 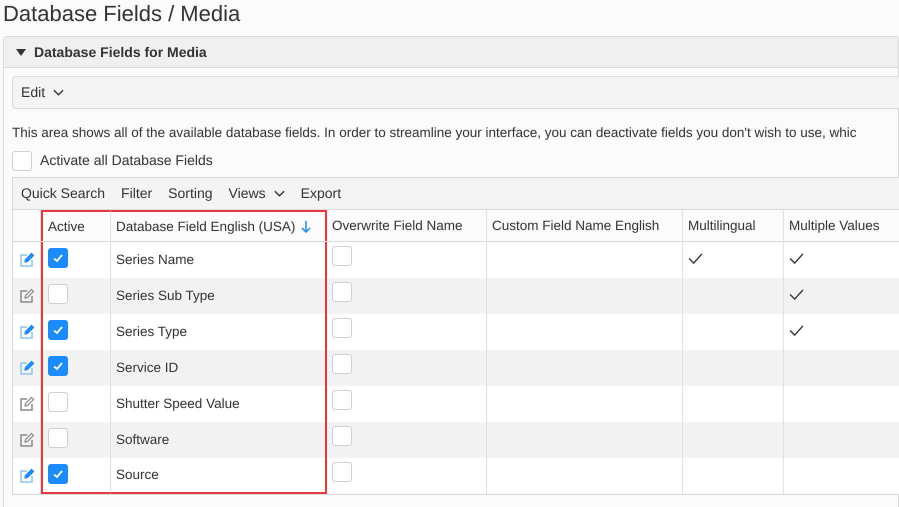 I want to click on views-menu: Views, so click(x=256, y=193).